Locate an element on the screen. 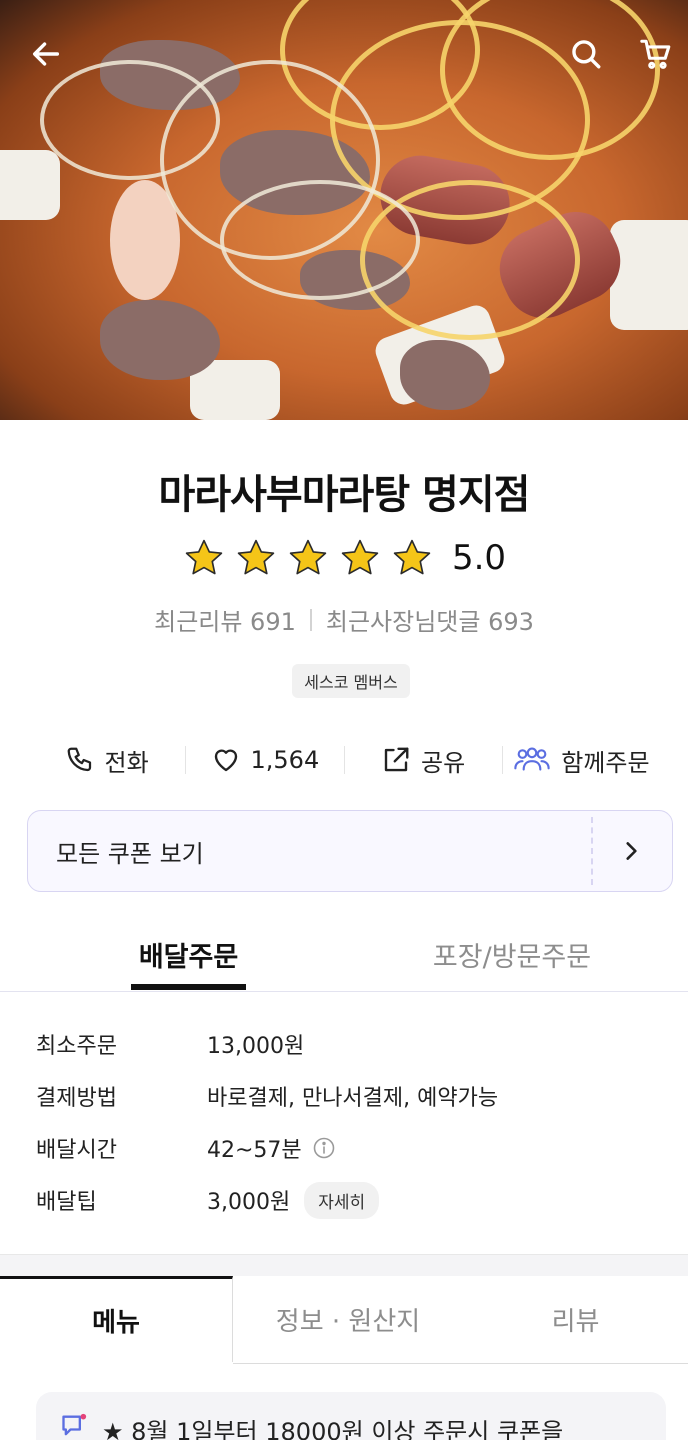 This screenshot has height=1440, width=688. cart-button is located at coordinates (656, 54).